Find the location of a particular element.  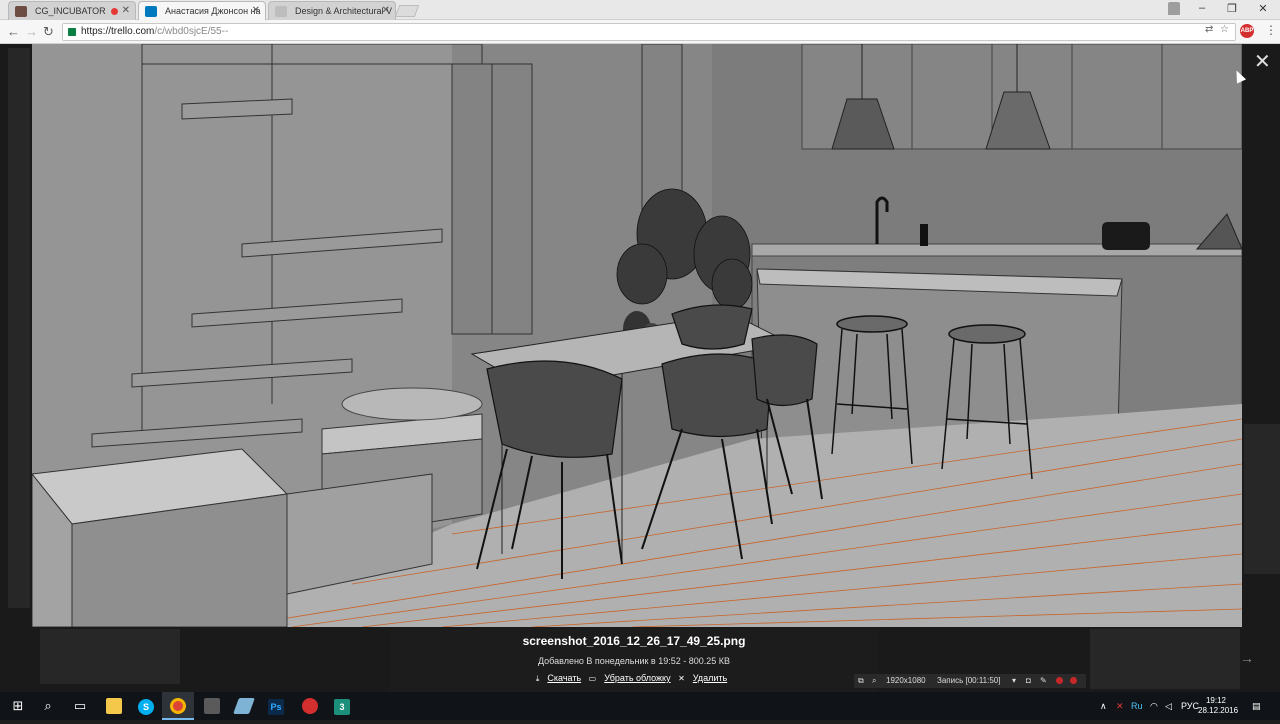

record-icon is located at coordinates (310, 706).